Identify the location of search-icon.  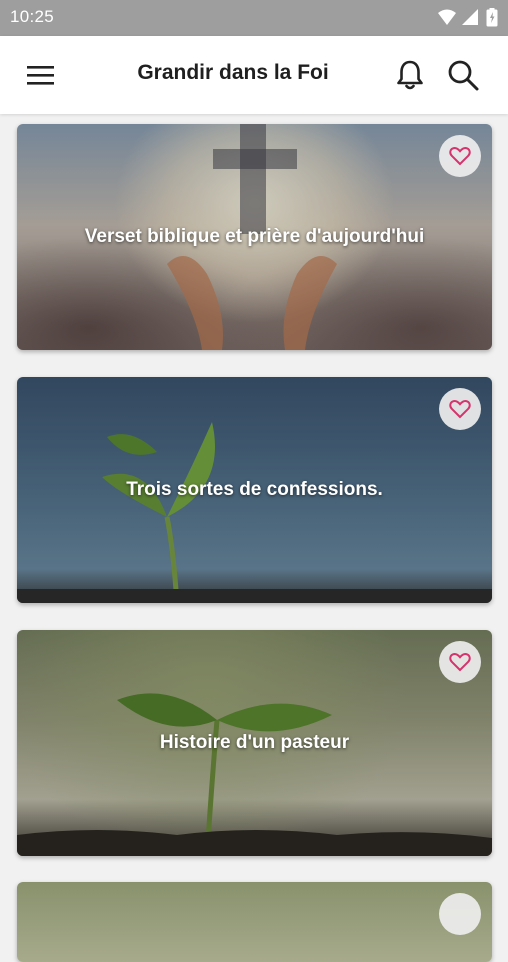
(463, 75).